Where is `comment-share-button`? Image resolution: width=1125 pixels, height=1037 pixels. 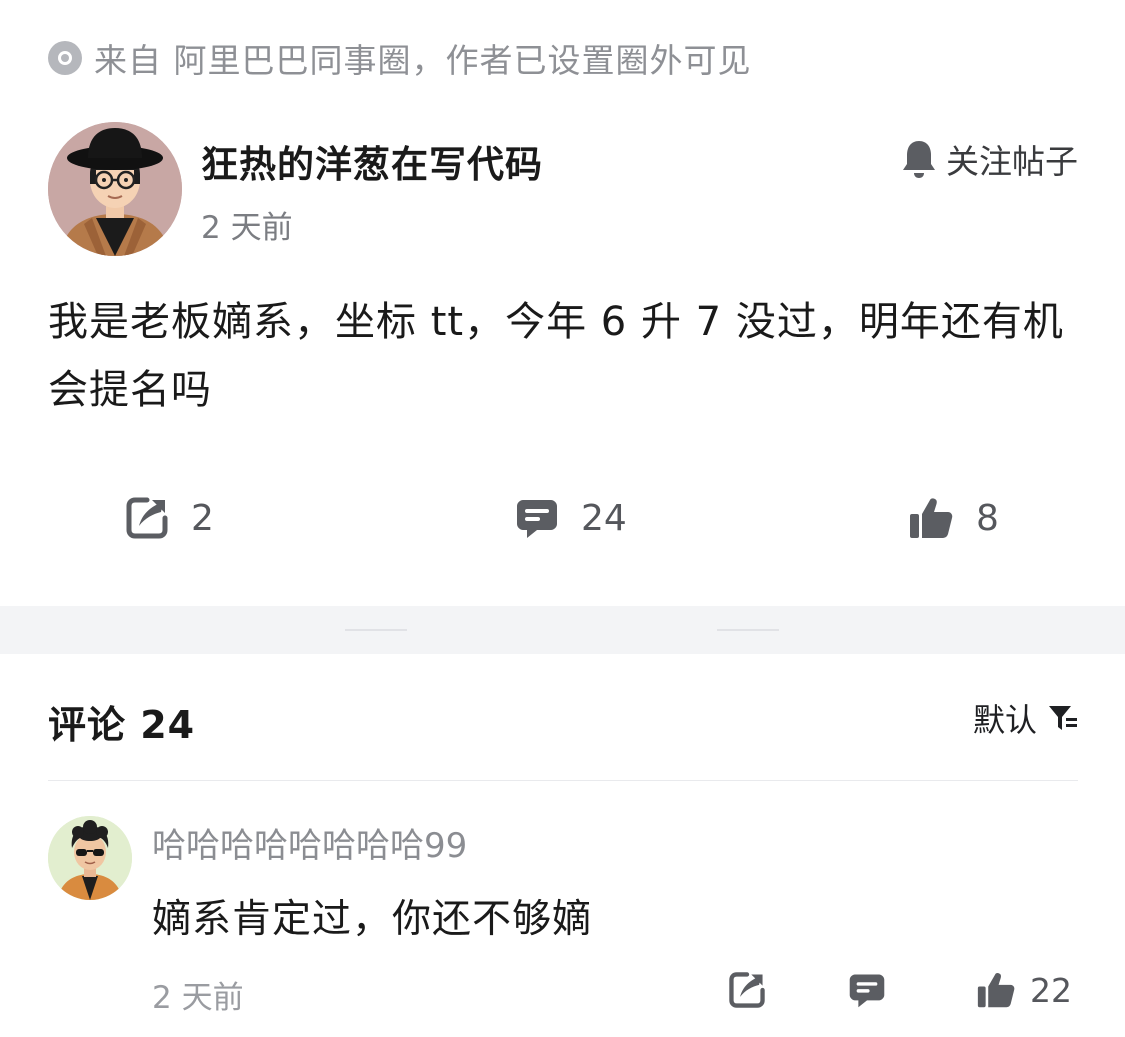 comment-share-button is located at coordinates (747, 990).